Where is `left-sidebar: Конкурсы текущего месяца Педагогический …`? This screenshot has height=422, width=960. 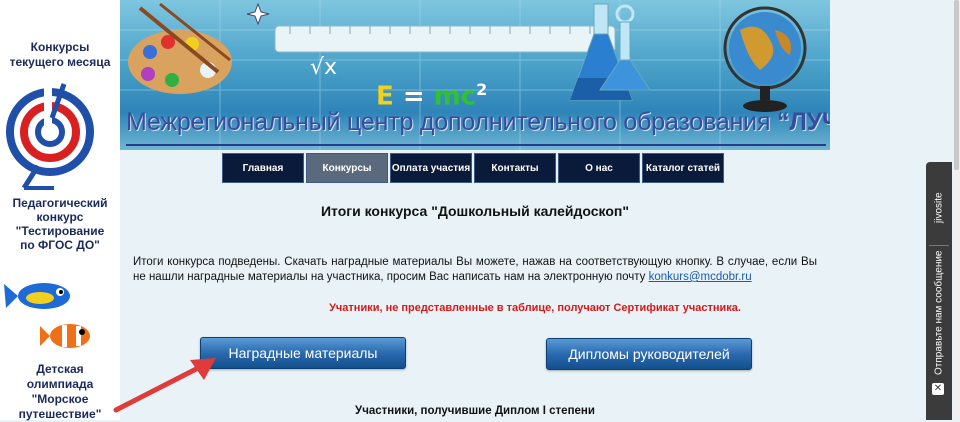 left-sidebar: Конкурсы текущего месяца Педагогический … is located at coordinates (60, 211).